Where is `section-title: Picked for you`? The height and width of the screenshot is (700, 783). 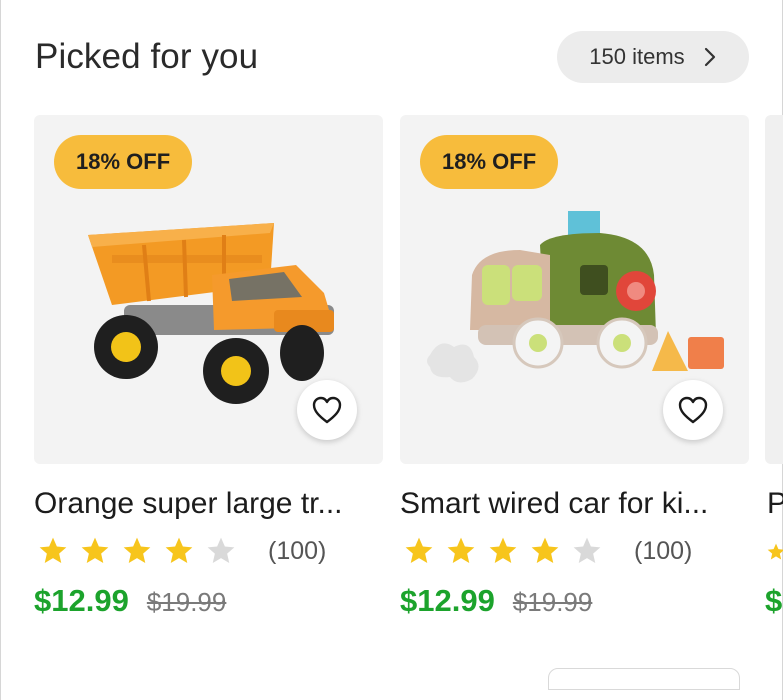
section-title: Picked for you is located at coordinates (147, 56).